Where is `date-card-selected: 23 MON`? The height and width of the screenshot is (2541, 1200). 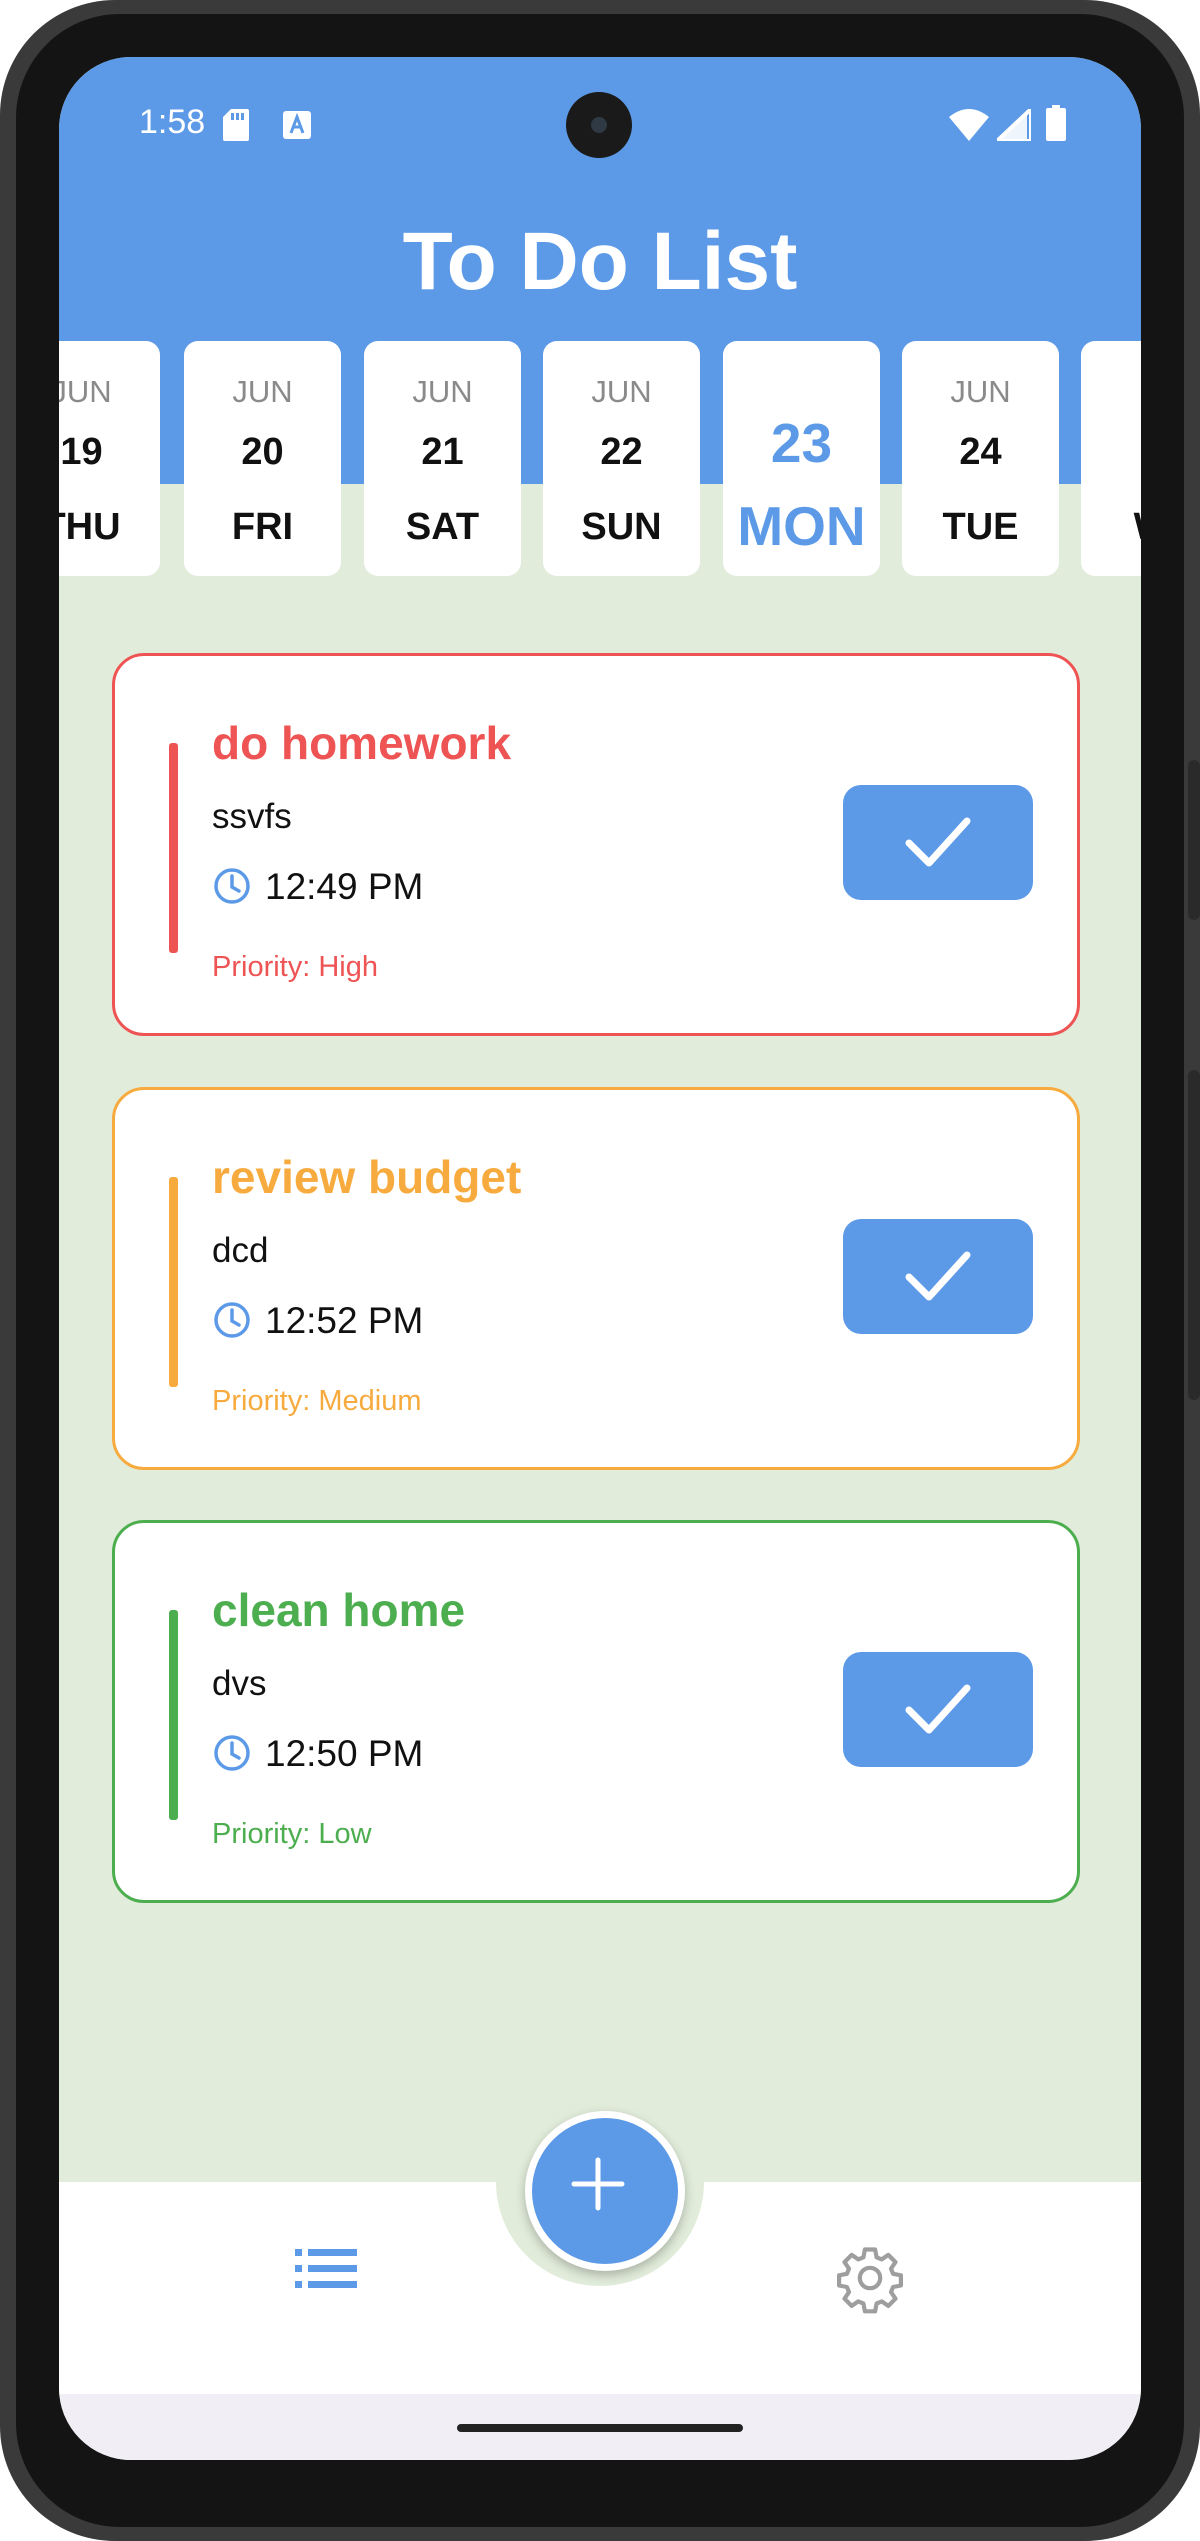 date-card-selected: 23 MON is located at coordinates (801, 458).